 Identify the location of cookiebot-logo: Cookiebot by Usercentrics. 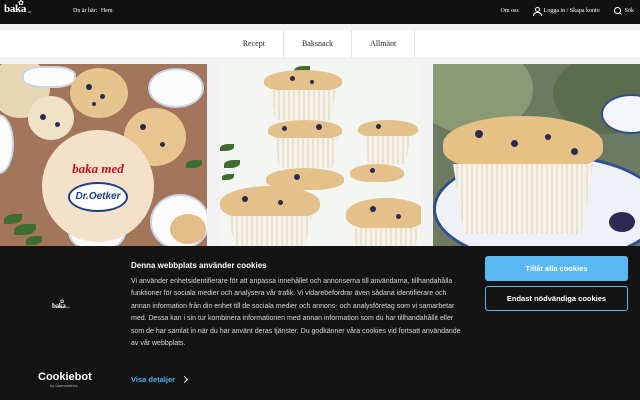
(65, 380).